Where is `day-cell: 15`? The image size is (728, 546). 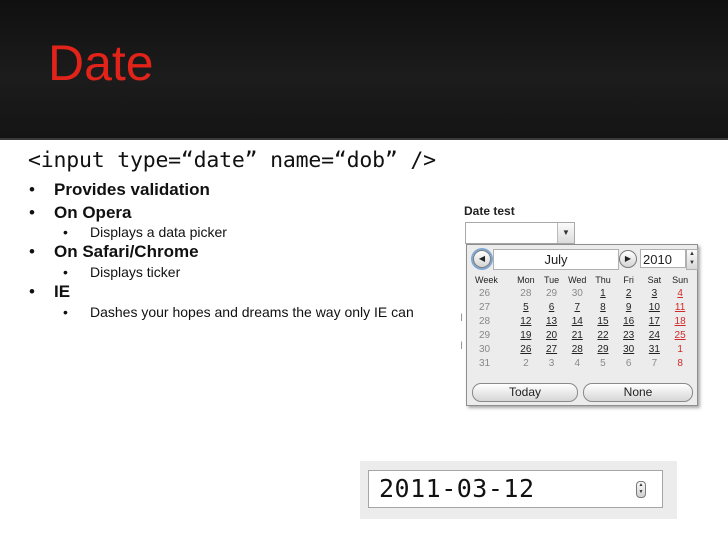 day-cell: 15 is located at coordinates (603, 321).